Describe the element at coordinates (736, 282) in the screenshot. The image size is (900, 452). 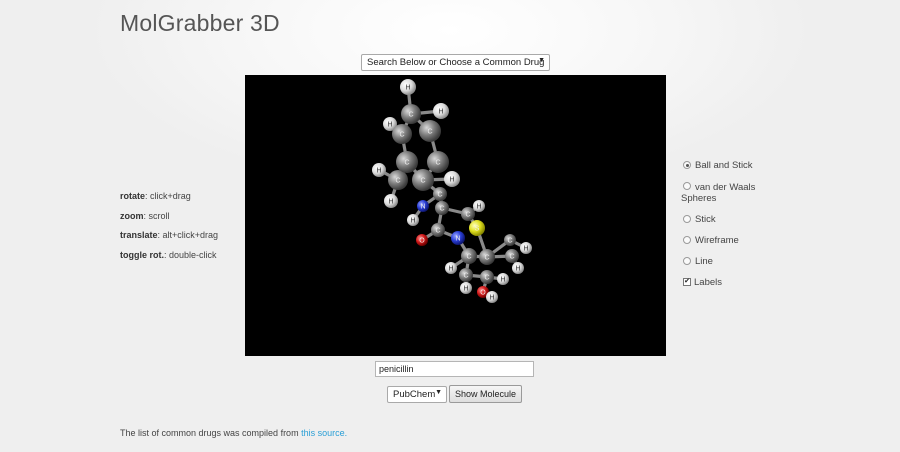
I see `labels-toggle: ✔ Labels` at that location.